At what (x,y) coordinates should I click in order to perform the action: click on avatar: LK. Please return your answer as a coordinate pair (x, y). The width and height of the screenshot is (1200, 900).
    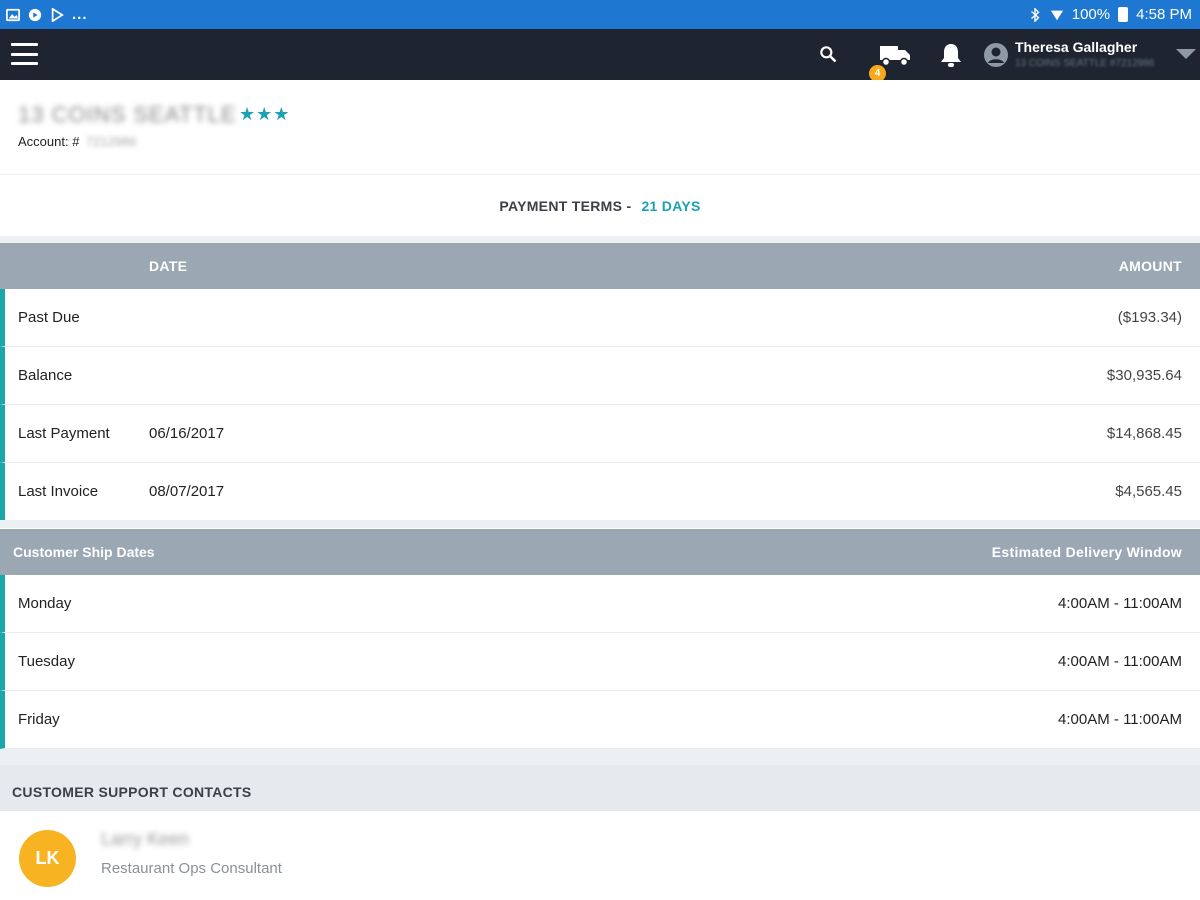
    Looking at the image, I should click on (47, 858).